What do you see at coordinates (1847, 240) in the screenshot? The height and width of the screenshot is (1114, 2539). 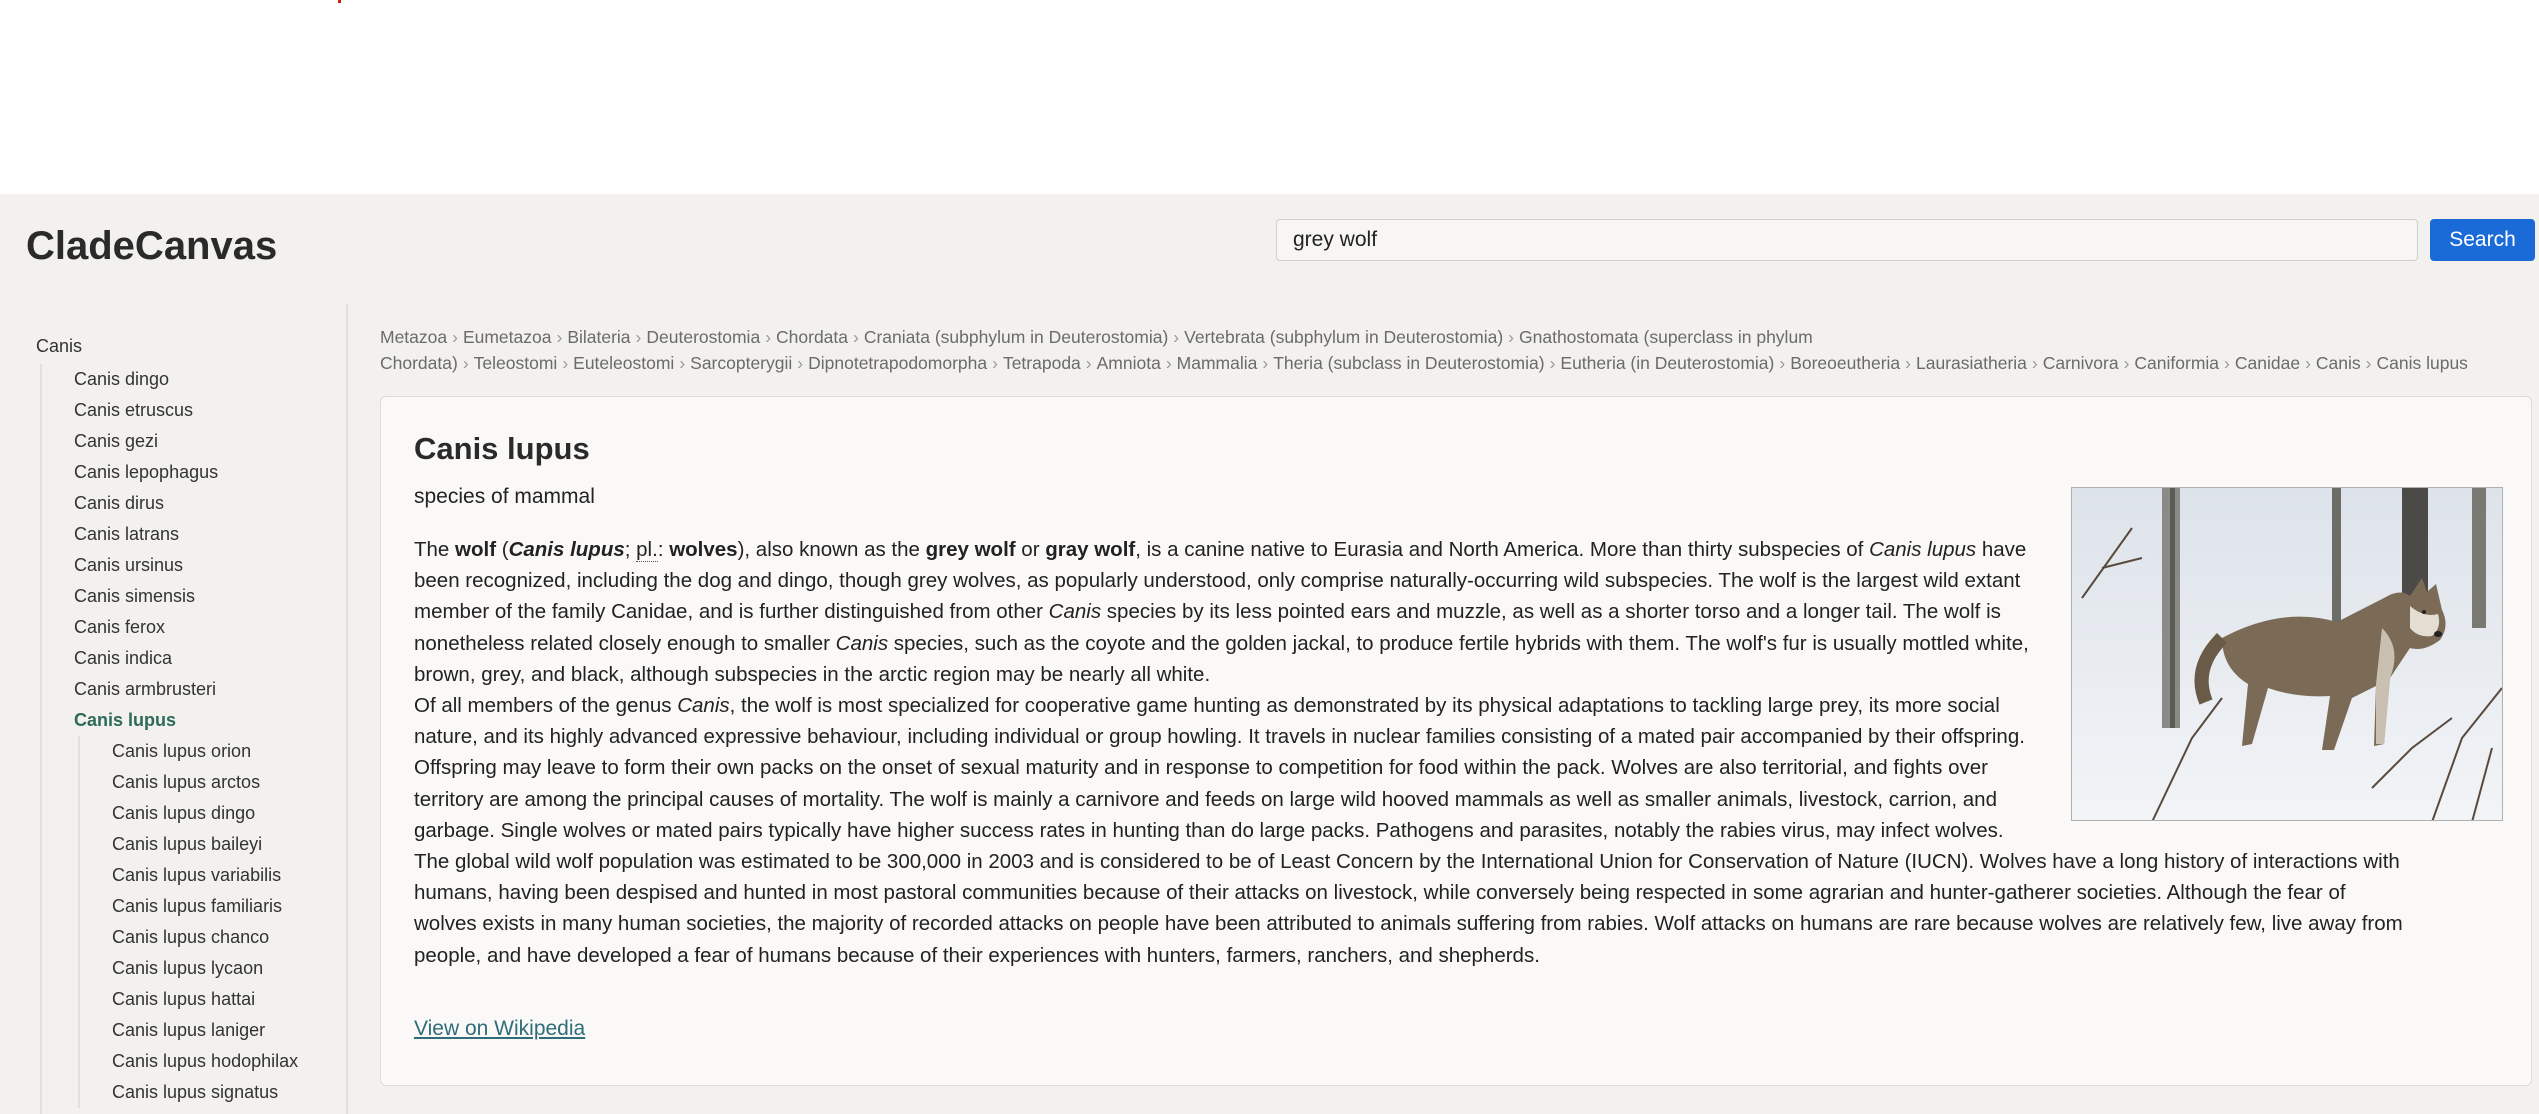 I see `search-input` at bounding box center [1847, 240].